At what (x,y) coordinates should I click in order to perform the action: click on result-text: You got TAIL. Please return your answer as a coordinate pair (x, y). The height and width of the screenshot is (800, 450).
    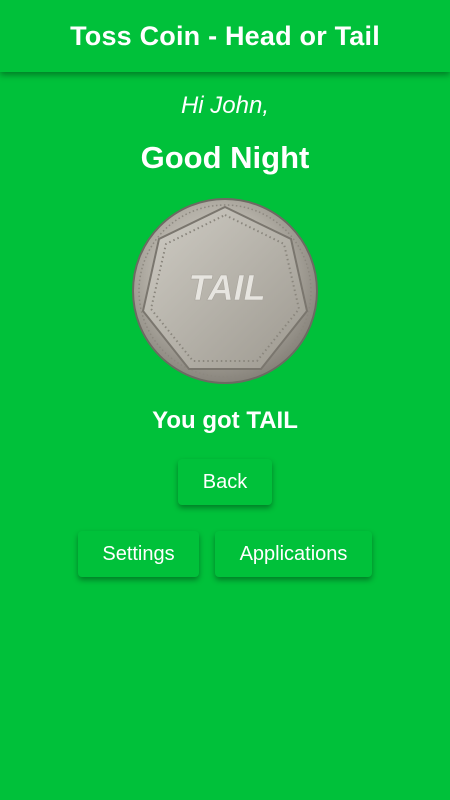
    Looking at the image, I should click on (225, 420).